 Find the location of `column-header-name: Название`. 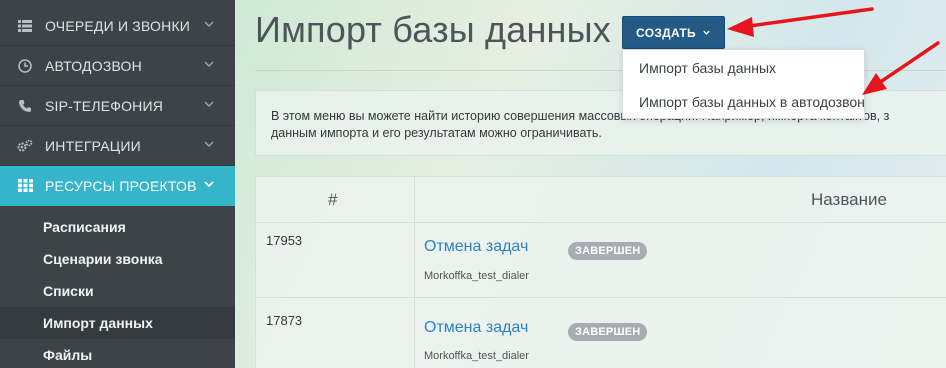

column-header-name: Название is located at coordinates (849, 199).